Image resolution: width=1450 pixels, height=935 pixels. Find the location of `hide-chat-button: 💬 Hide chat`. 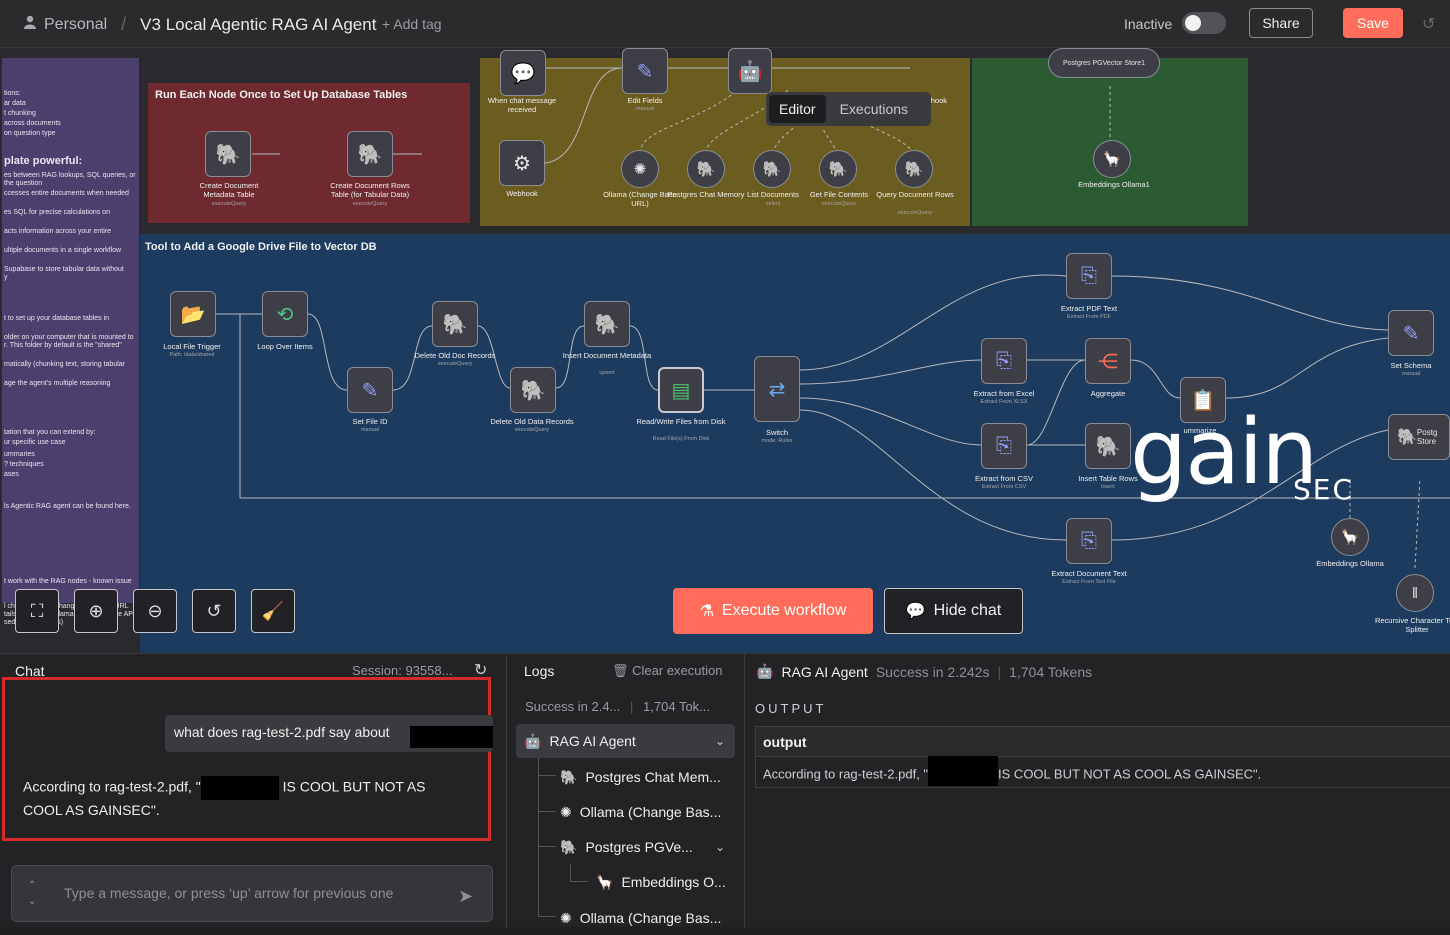

hide-chat-button: 💬 Hide chat is located at coordinates (953, 611).